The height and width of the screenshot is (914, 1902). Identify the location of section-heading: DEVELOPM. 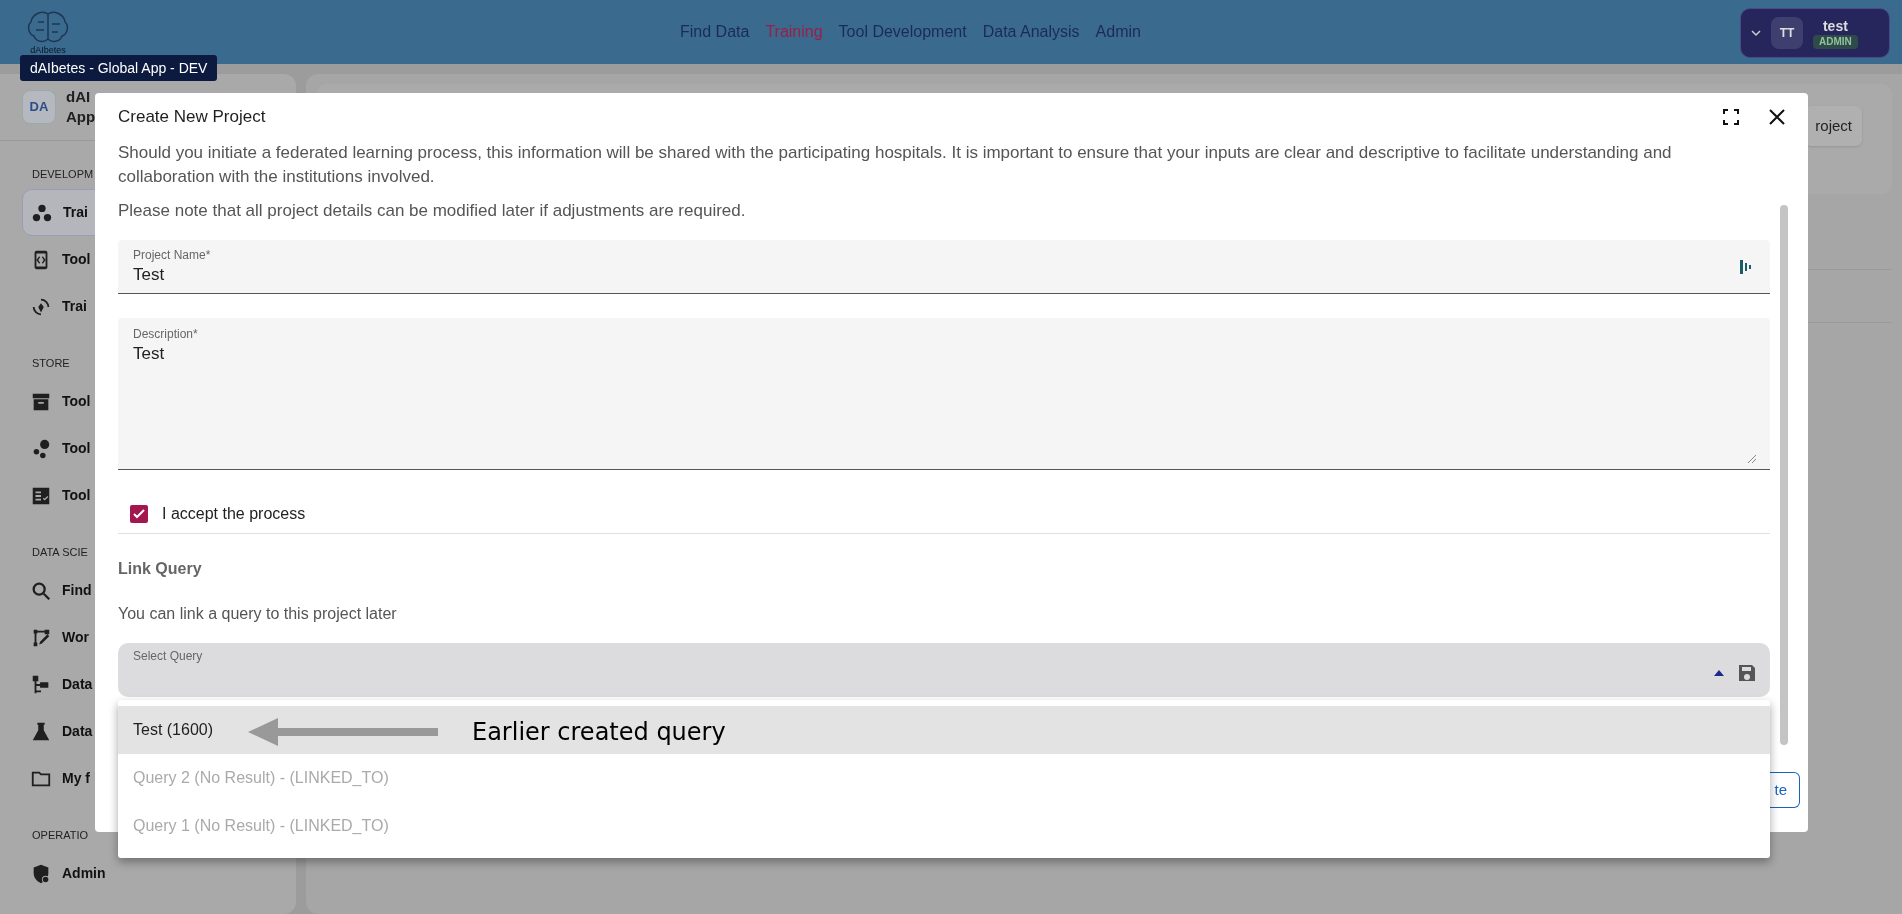
(63, 174).